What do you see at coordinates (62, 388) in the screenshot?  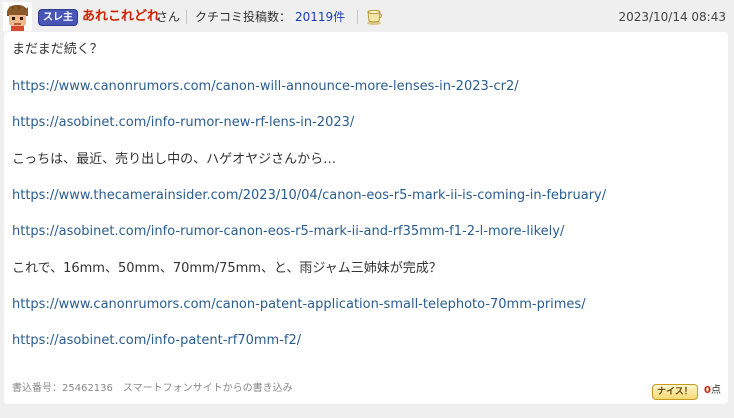 I see `post-number: 書込番号：25462136` at bounding box center [62, 388].